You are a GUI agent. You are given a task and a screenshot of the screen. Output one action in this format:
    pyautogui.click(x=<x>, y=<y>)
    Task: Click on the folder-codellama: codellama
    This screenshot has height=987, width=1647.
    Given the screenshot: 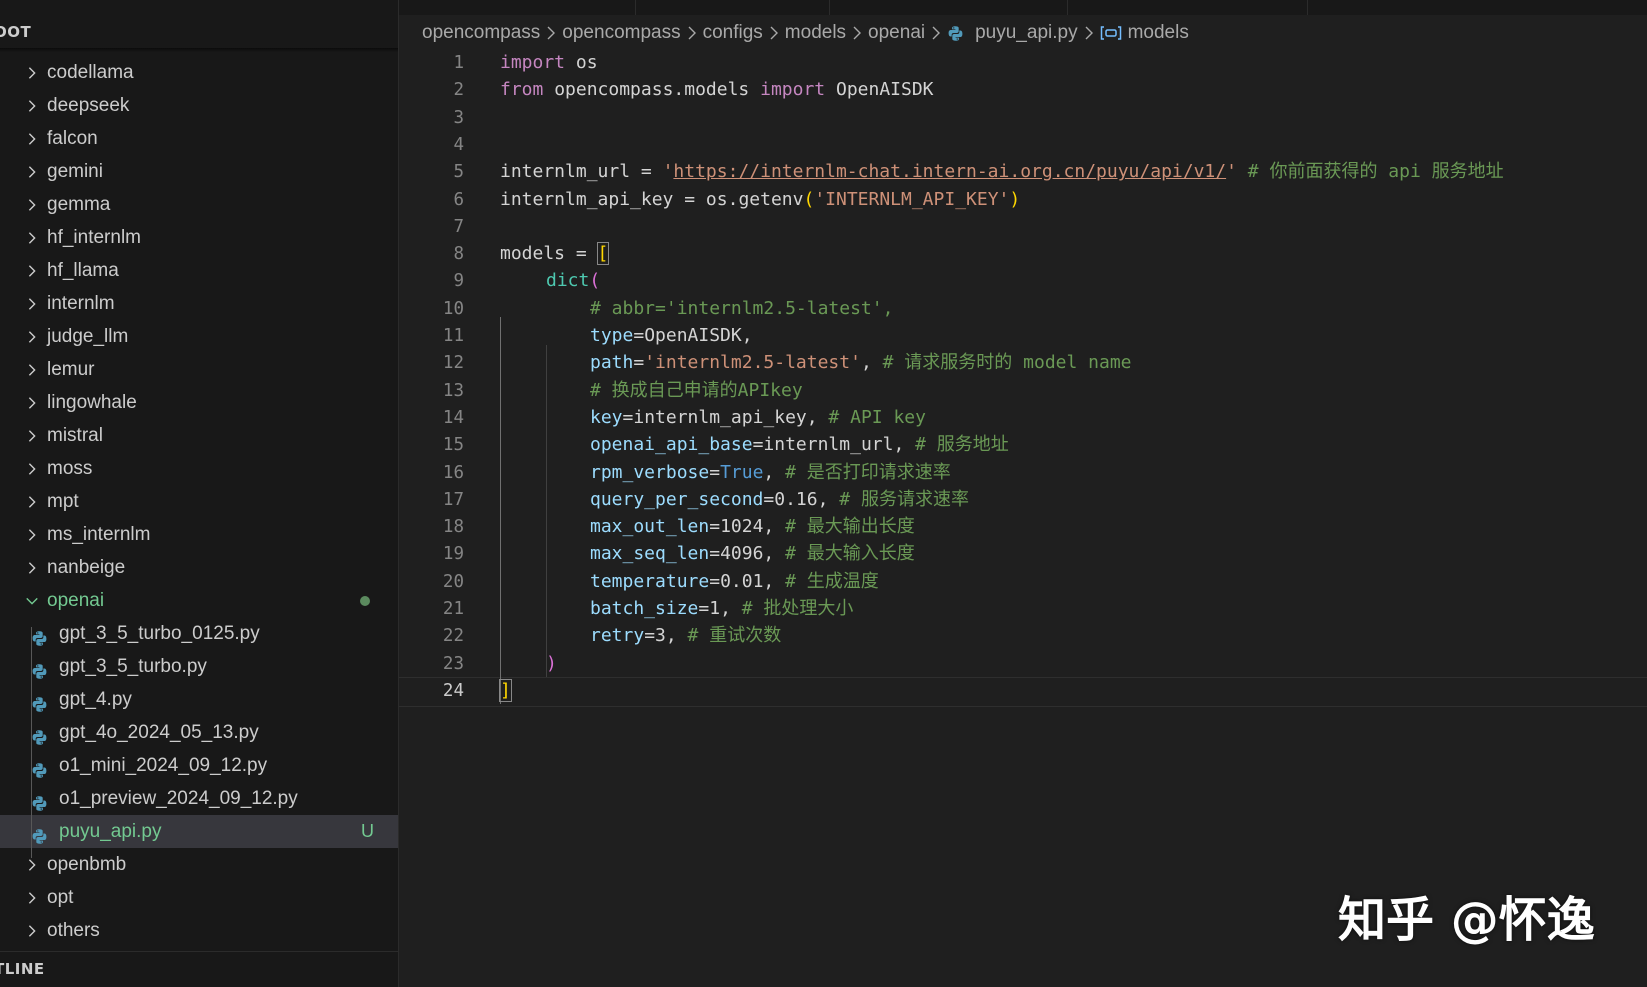 What is the action you would take?
    pyautogui.click(x=199, y=72)
    